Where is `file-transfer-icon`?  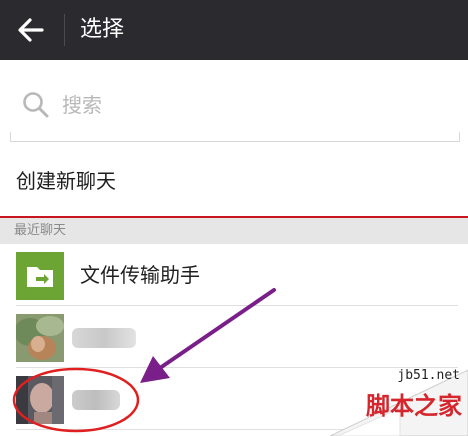 file-transfer-icon is located at coordinates (40, 276).